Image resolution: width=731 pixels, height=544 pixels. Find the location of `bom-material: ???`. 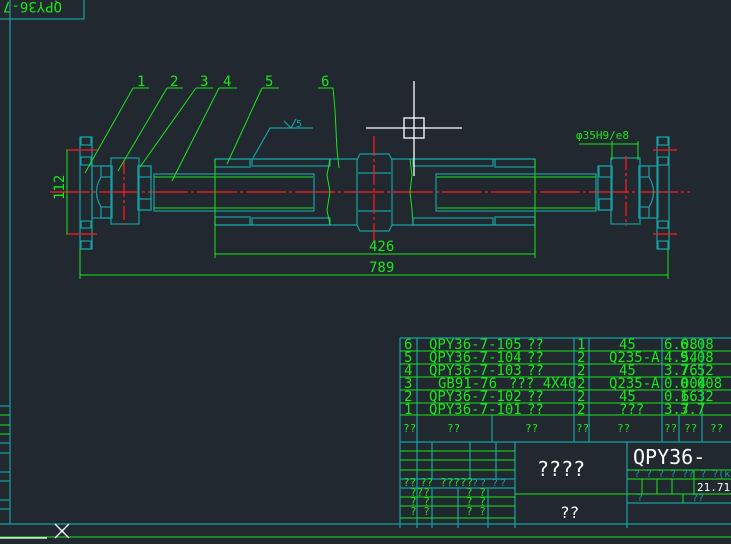

bom-material: ??? is located at coordinates (631, 410).